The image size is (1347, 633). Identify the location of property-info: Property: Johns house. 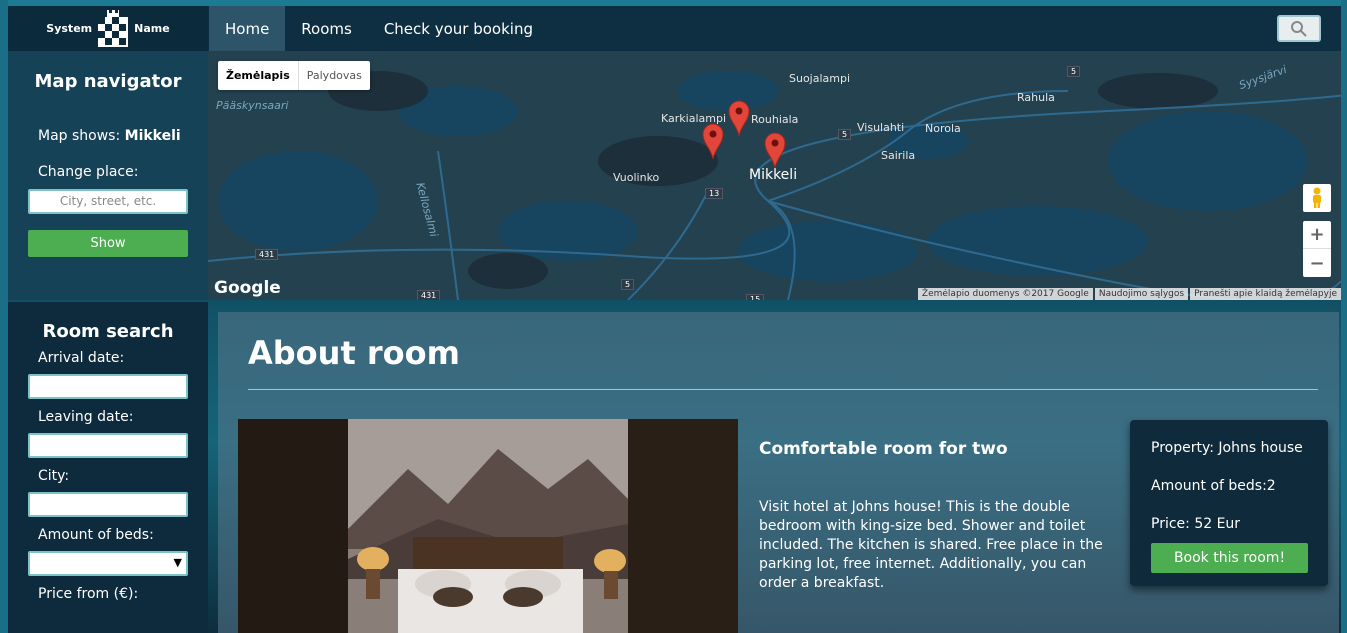
(1227, 448).